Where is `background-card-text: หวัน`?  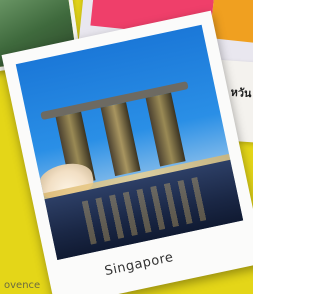
background-card-text: หวัน is located at coordinates (241, 93).